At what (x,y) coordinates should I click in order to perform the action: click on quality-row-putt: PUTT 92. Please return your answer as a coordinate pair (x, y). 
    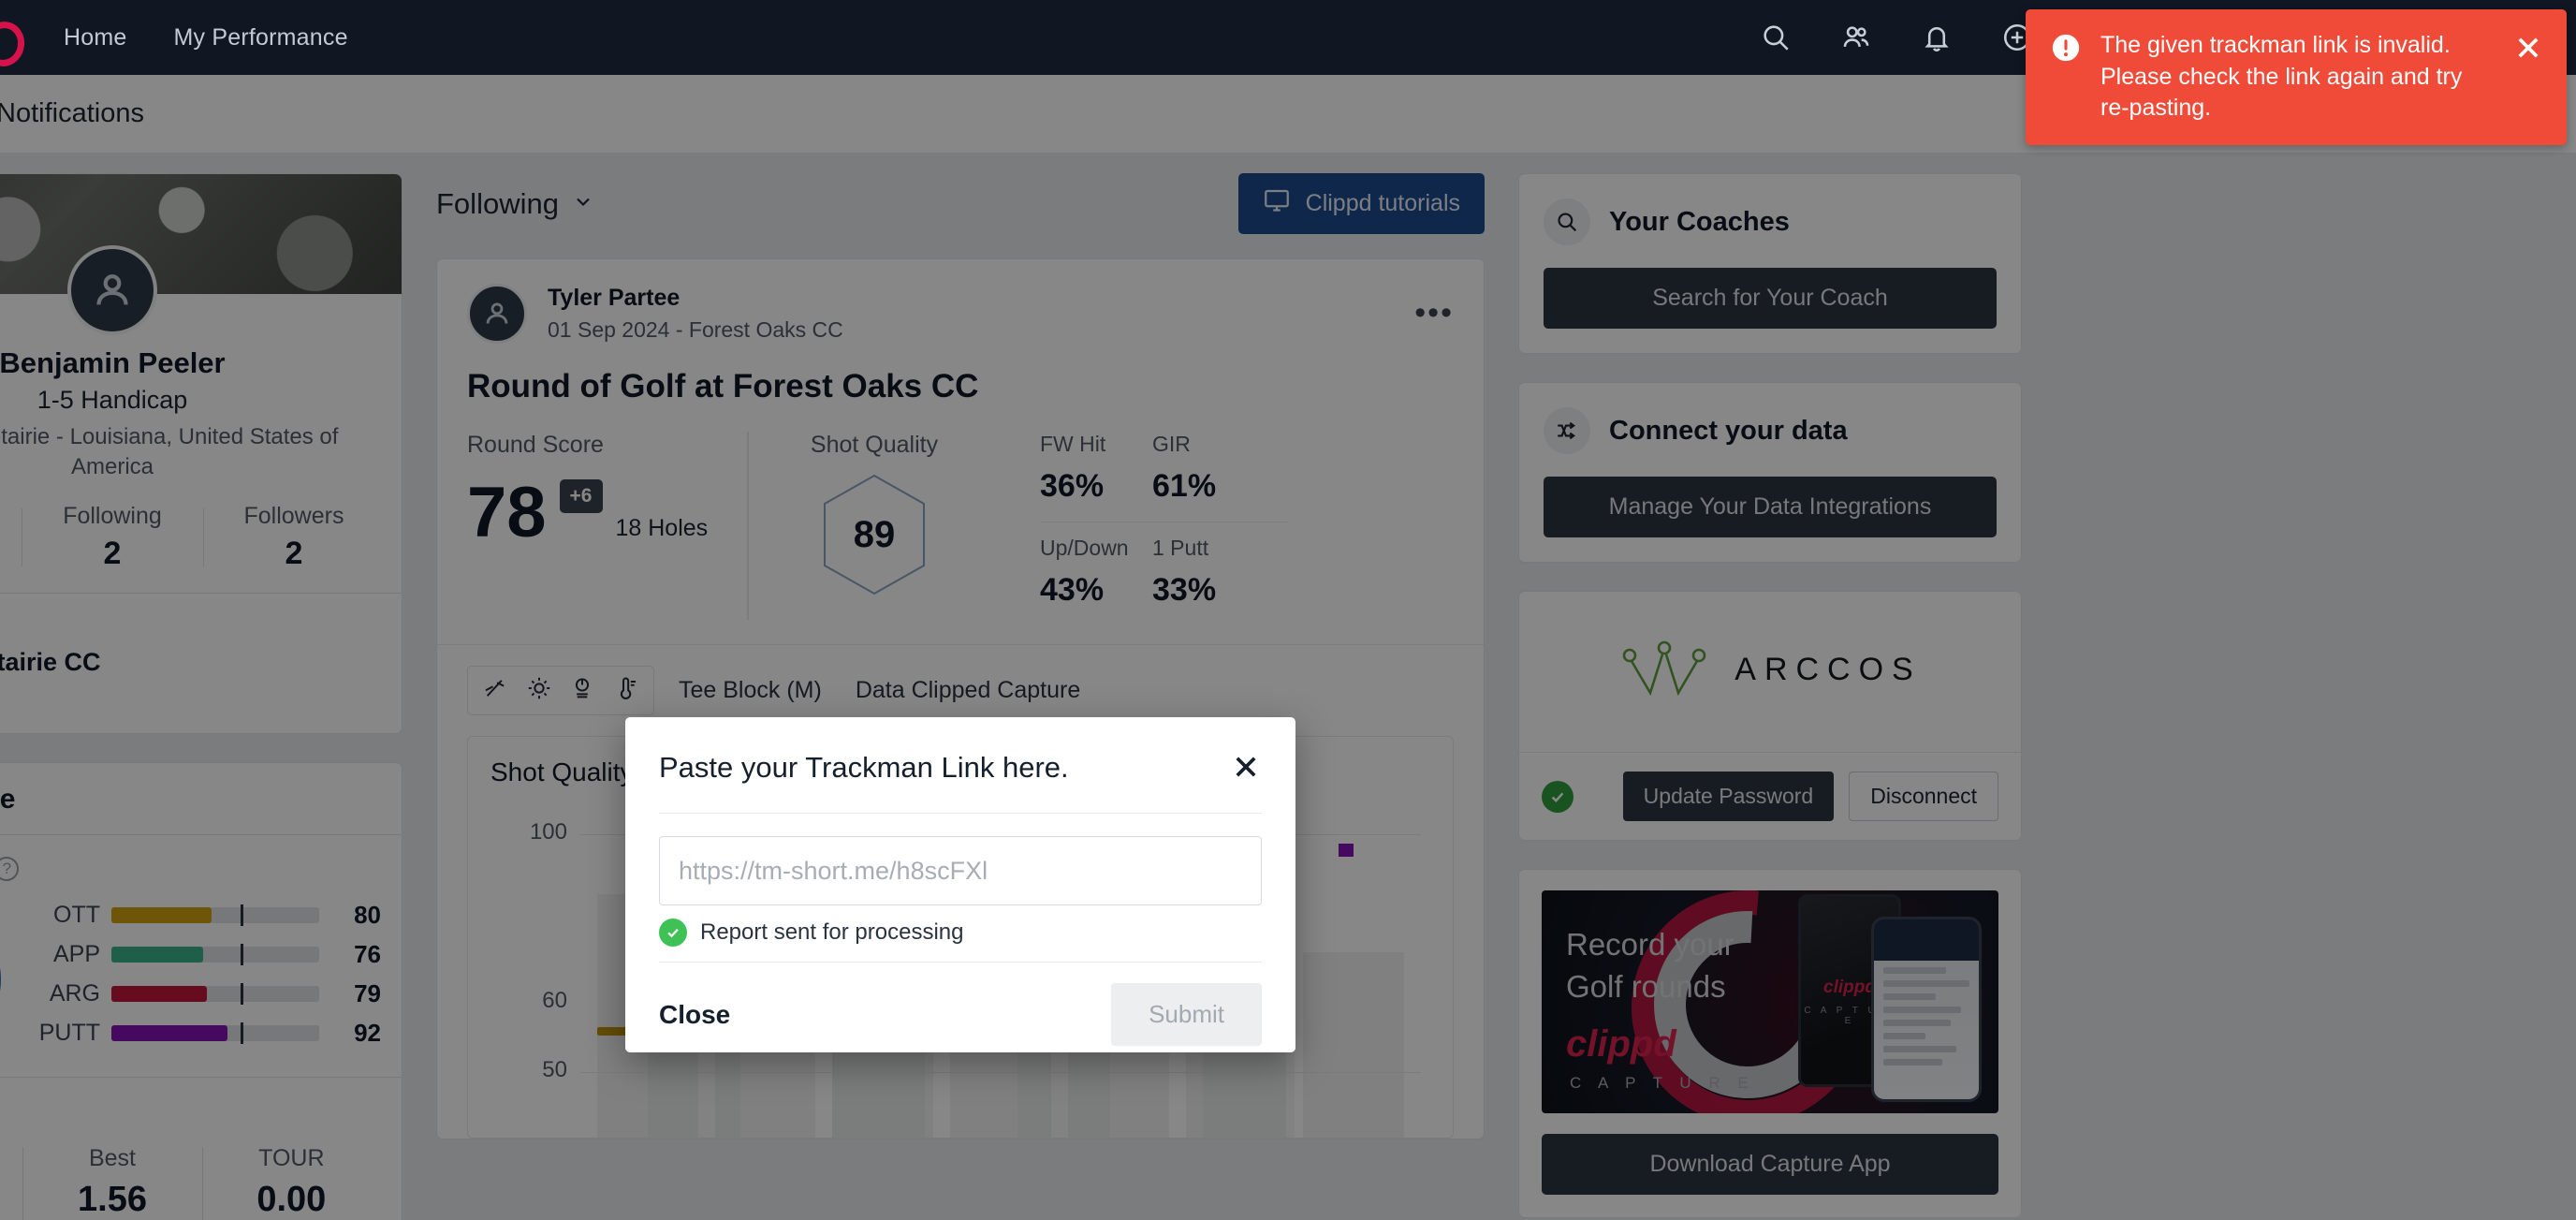
    Looking at the image, I should click on (204, 1033).